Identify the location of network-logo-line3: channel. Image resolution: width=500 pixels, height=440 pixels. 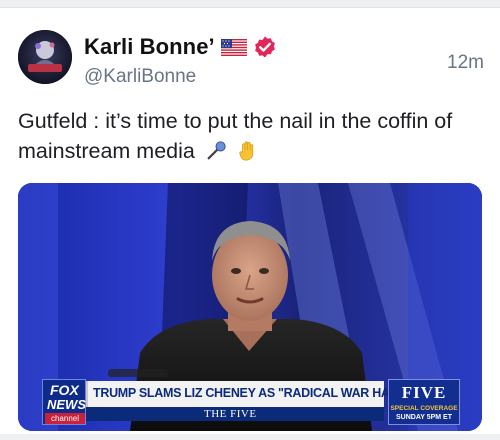
(65, 418).